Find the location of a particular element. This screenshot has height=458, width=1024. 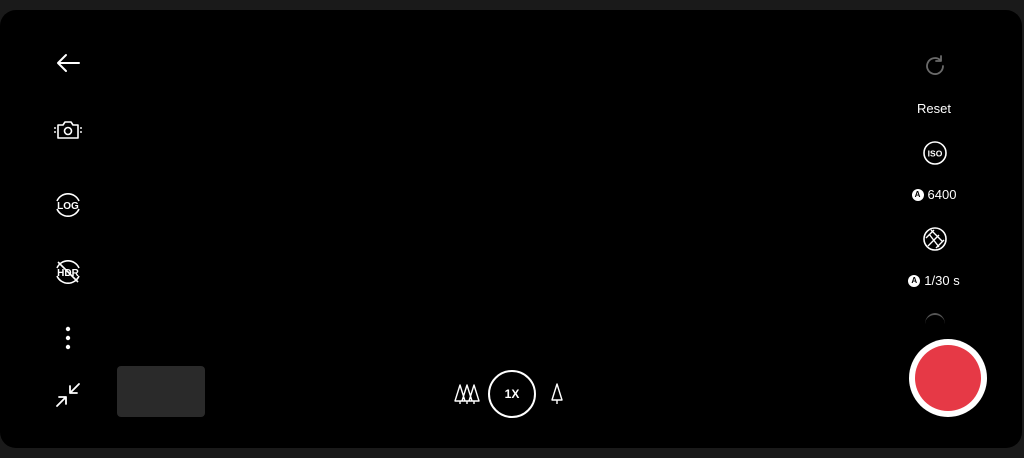

left-toolbar: LOG HDR is located at coordinates (68, 229).